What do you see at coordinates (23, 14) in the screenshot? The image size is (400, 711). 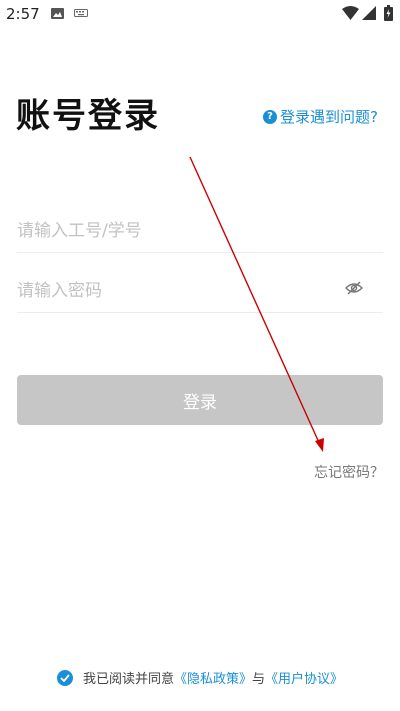 I see `status-time: 2:57` at bounding box center [23, 14].